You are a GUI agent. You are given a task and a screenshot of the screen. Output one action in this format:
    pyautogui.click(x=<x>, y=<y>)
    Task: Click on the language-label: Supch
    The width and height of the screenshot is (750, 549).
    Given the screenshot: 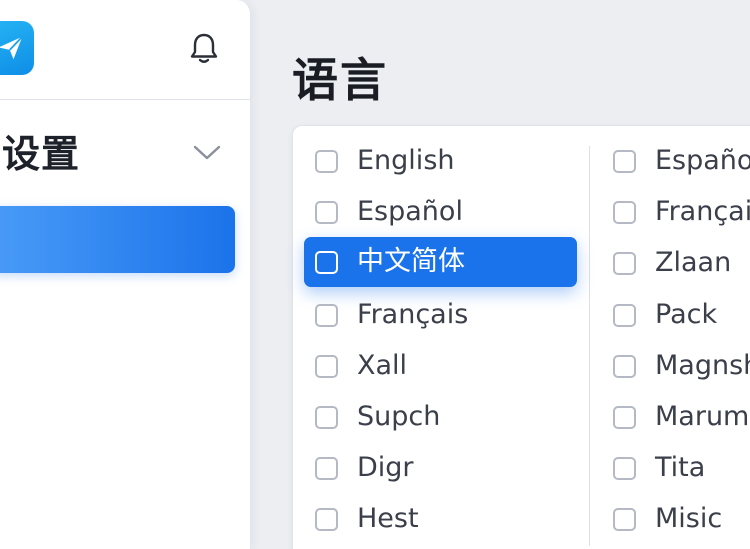 What is the action you would take?
    pyautogui.click(x=399, y=416)
    